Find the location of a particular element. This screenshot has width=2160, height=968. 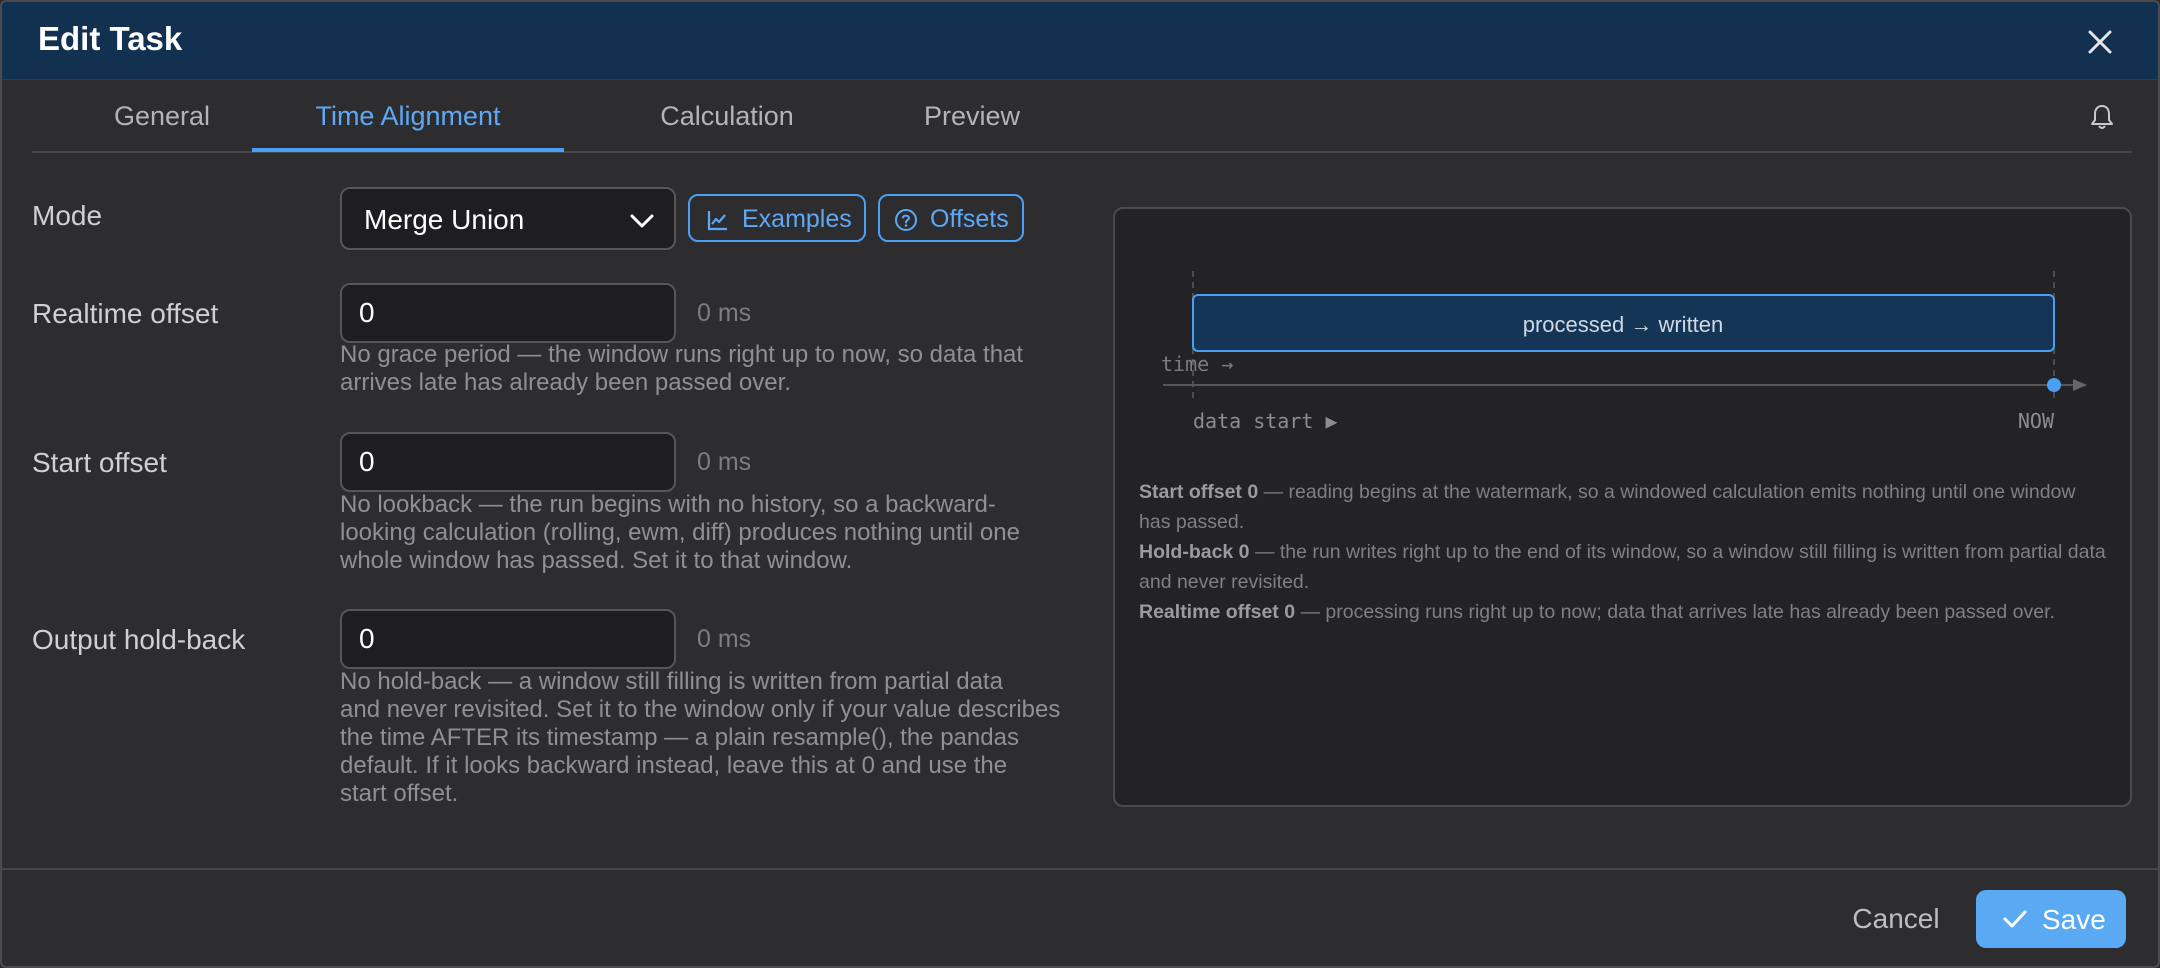

chart-icon is located at coordinates (717, 221).